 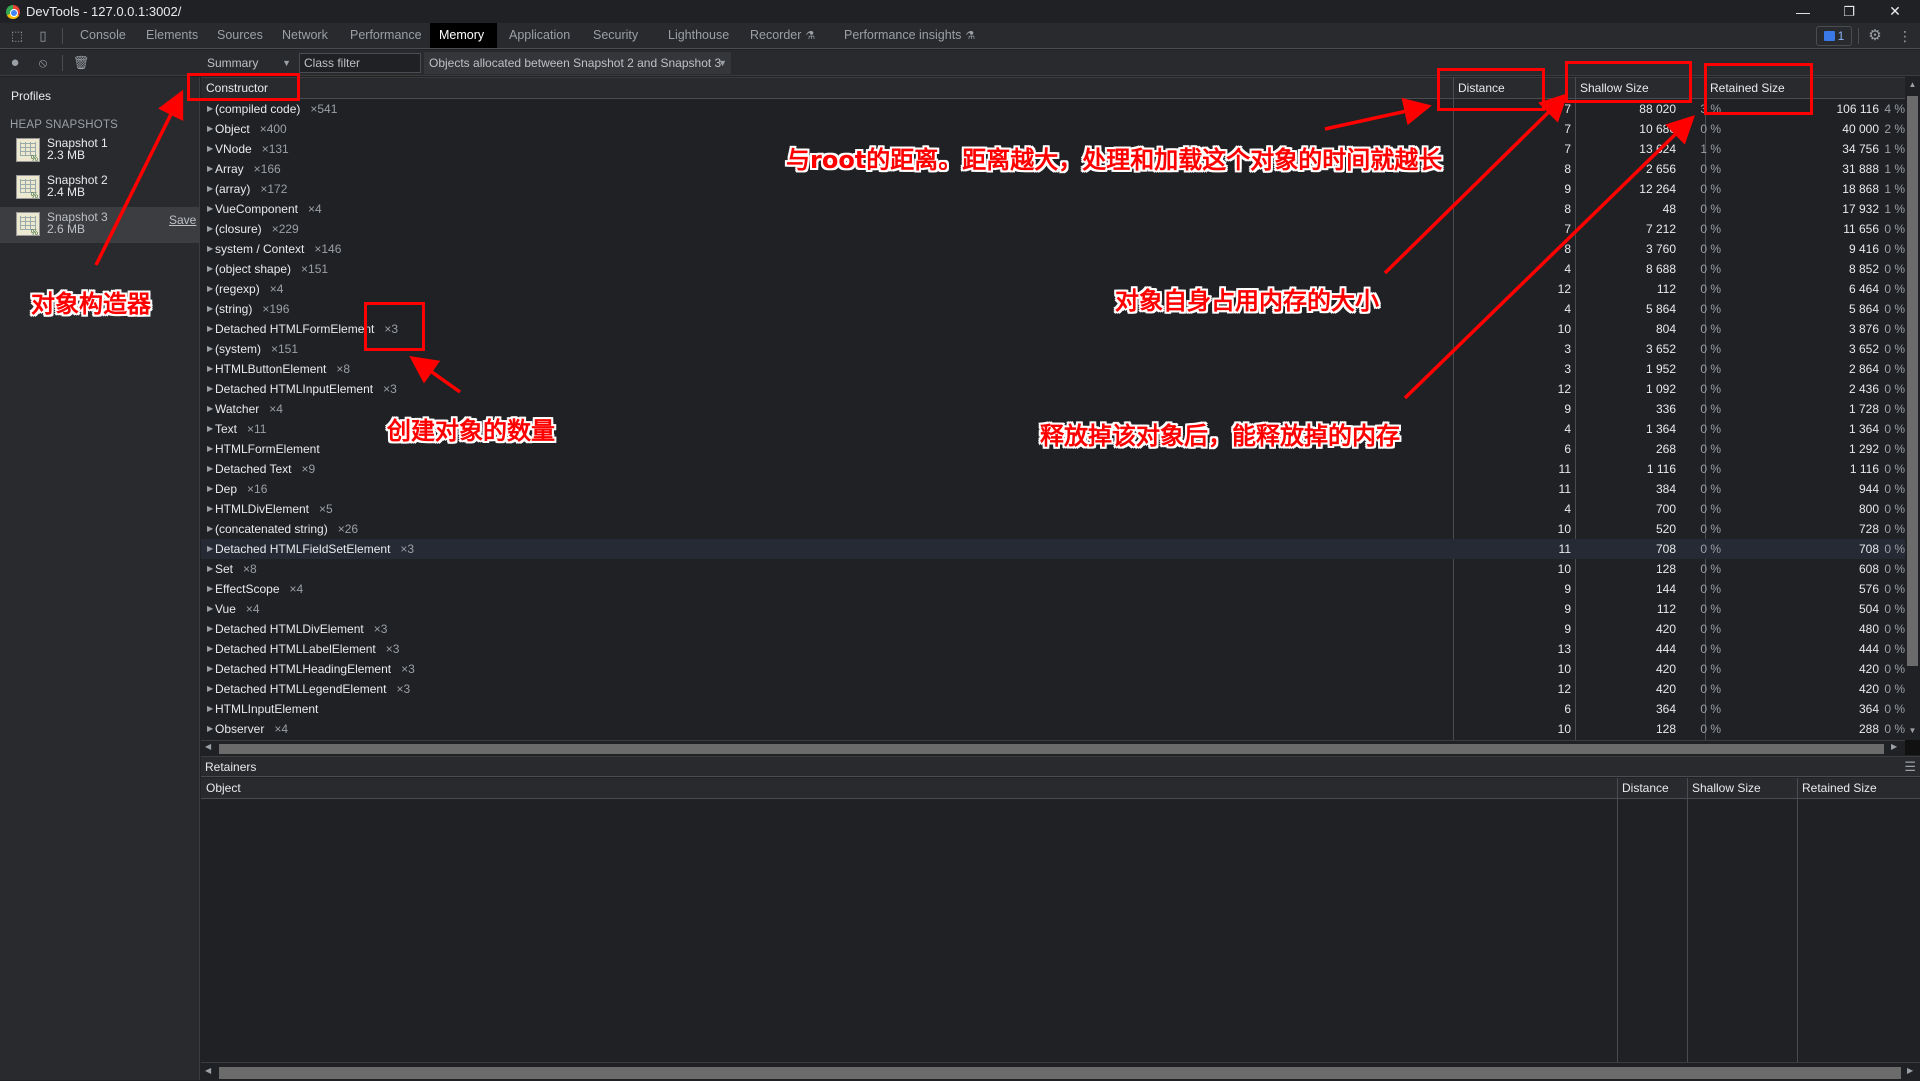 I want to click on class-filter-input, so click(x=360, y=63).